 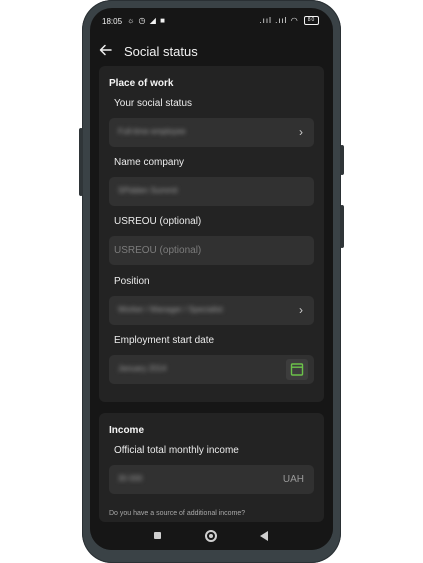 I want to click on calendar-icon, so click(x=297, y=369).